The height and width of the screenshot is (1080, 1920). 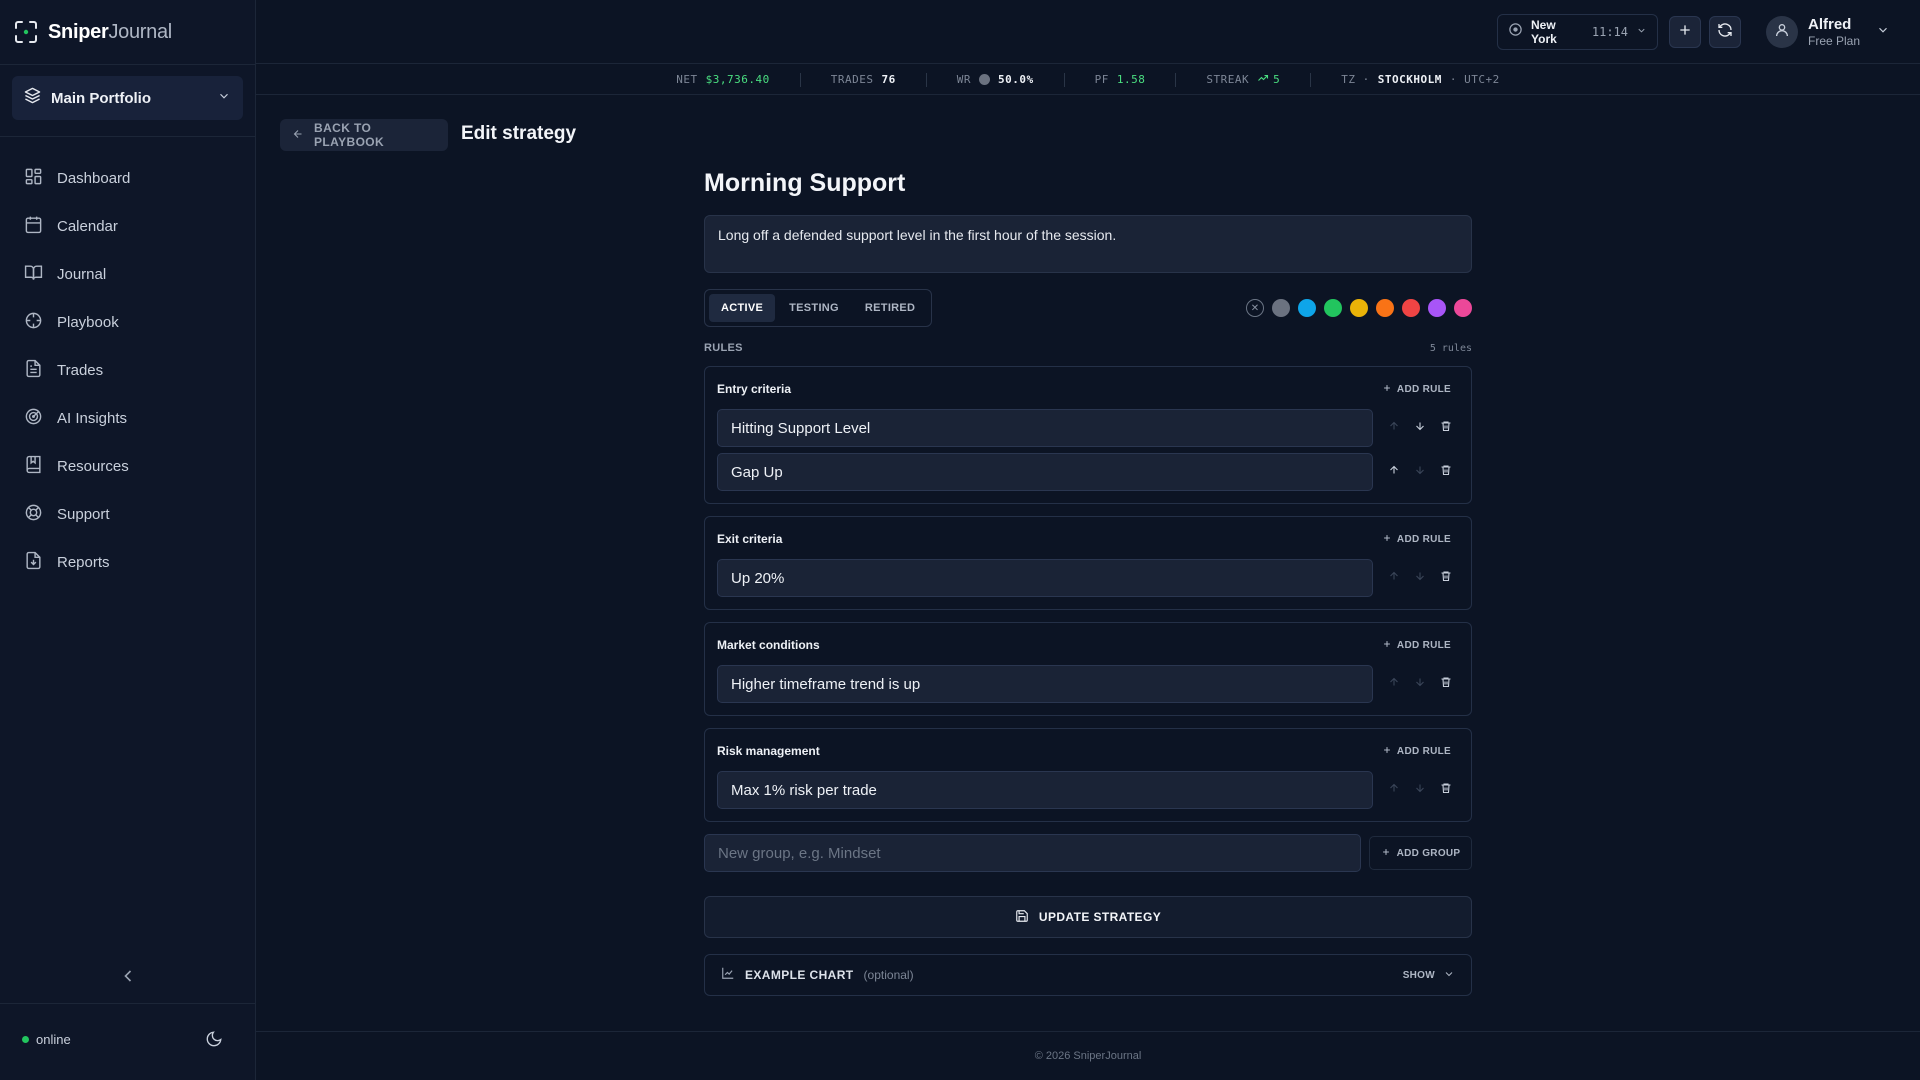 I want to click on theme-toggle-button, so click(x=215, y=1040).